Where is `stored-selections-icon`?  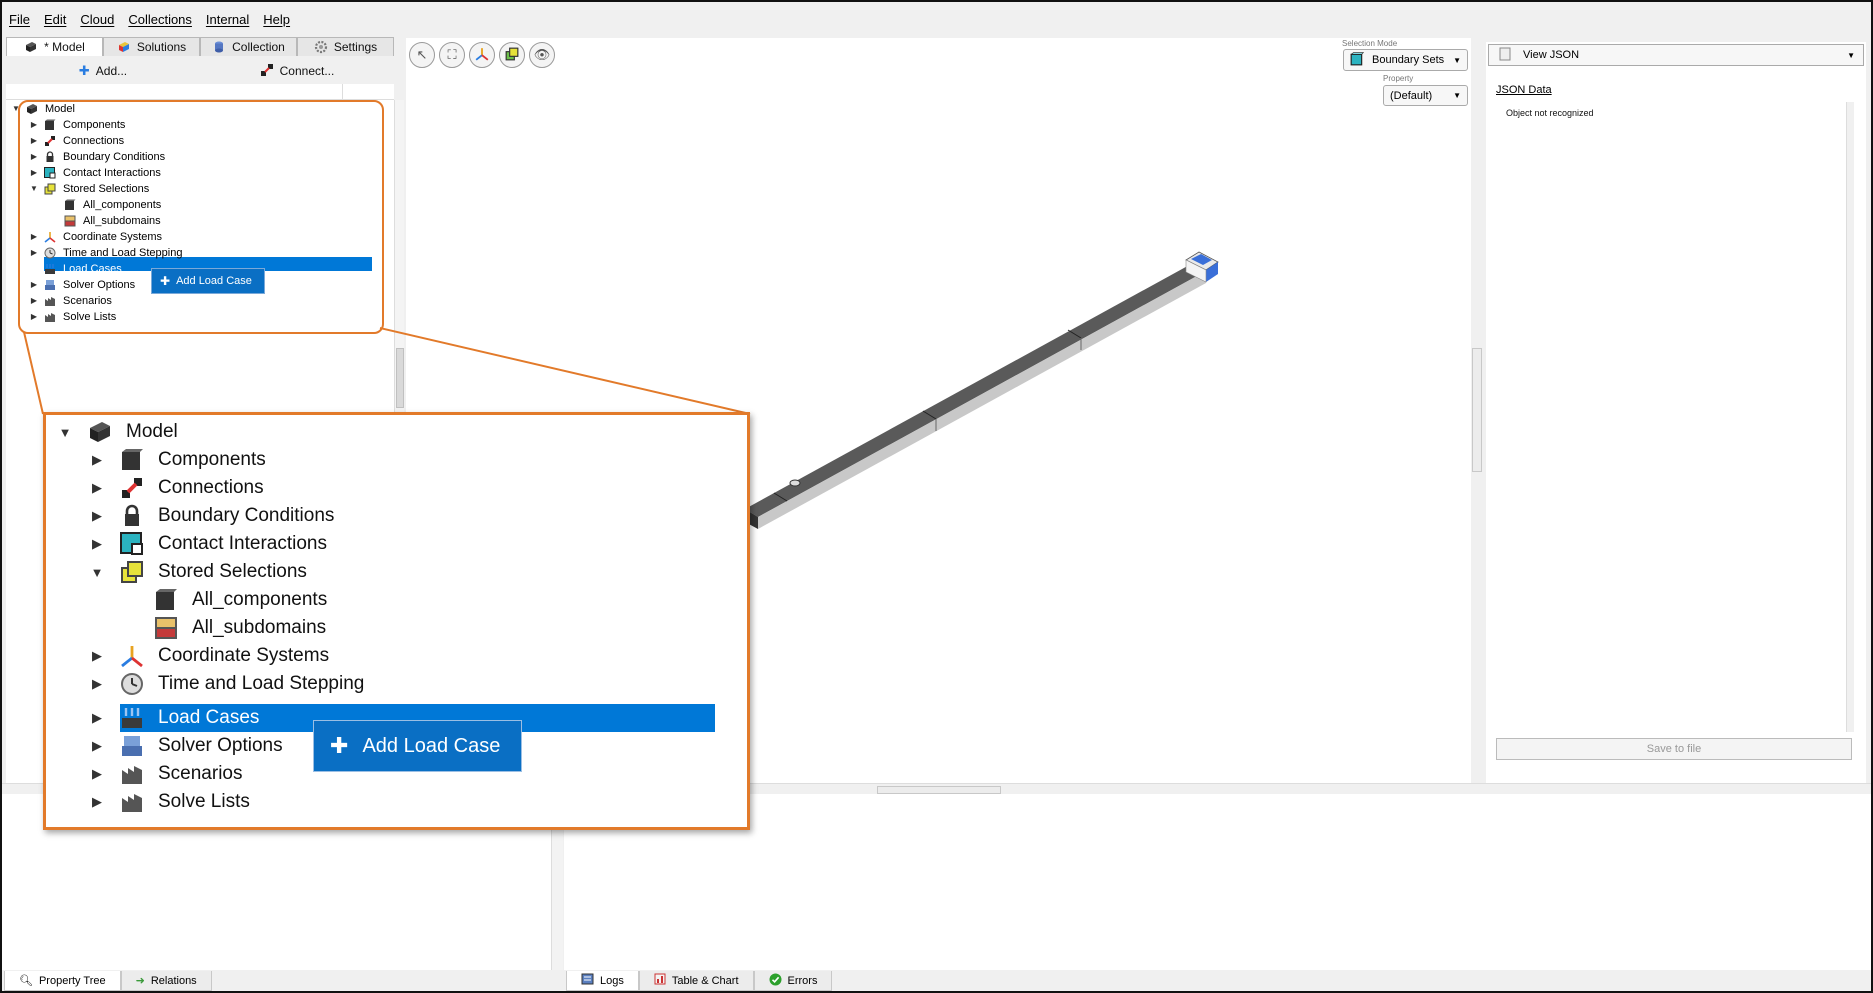
stored-selections-icon is located at coordinates (132, 572).